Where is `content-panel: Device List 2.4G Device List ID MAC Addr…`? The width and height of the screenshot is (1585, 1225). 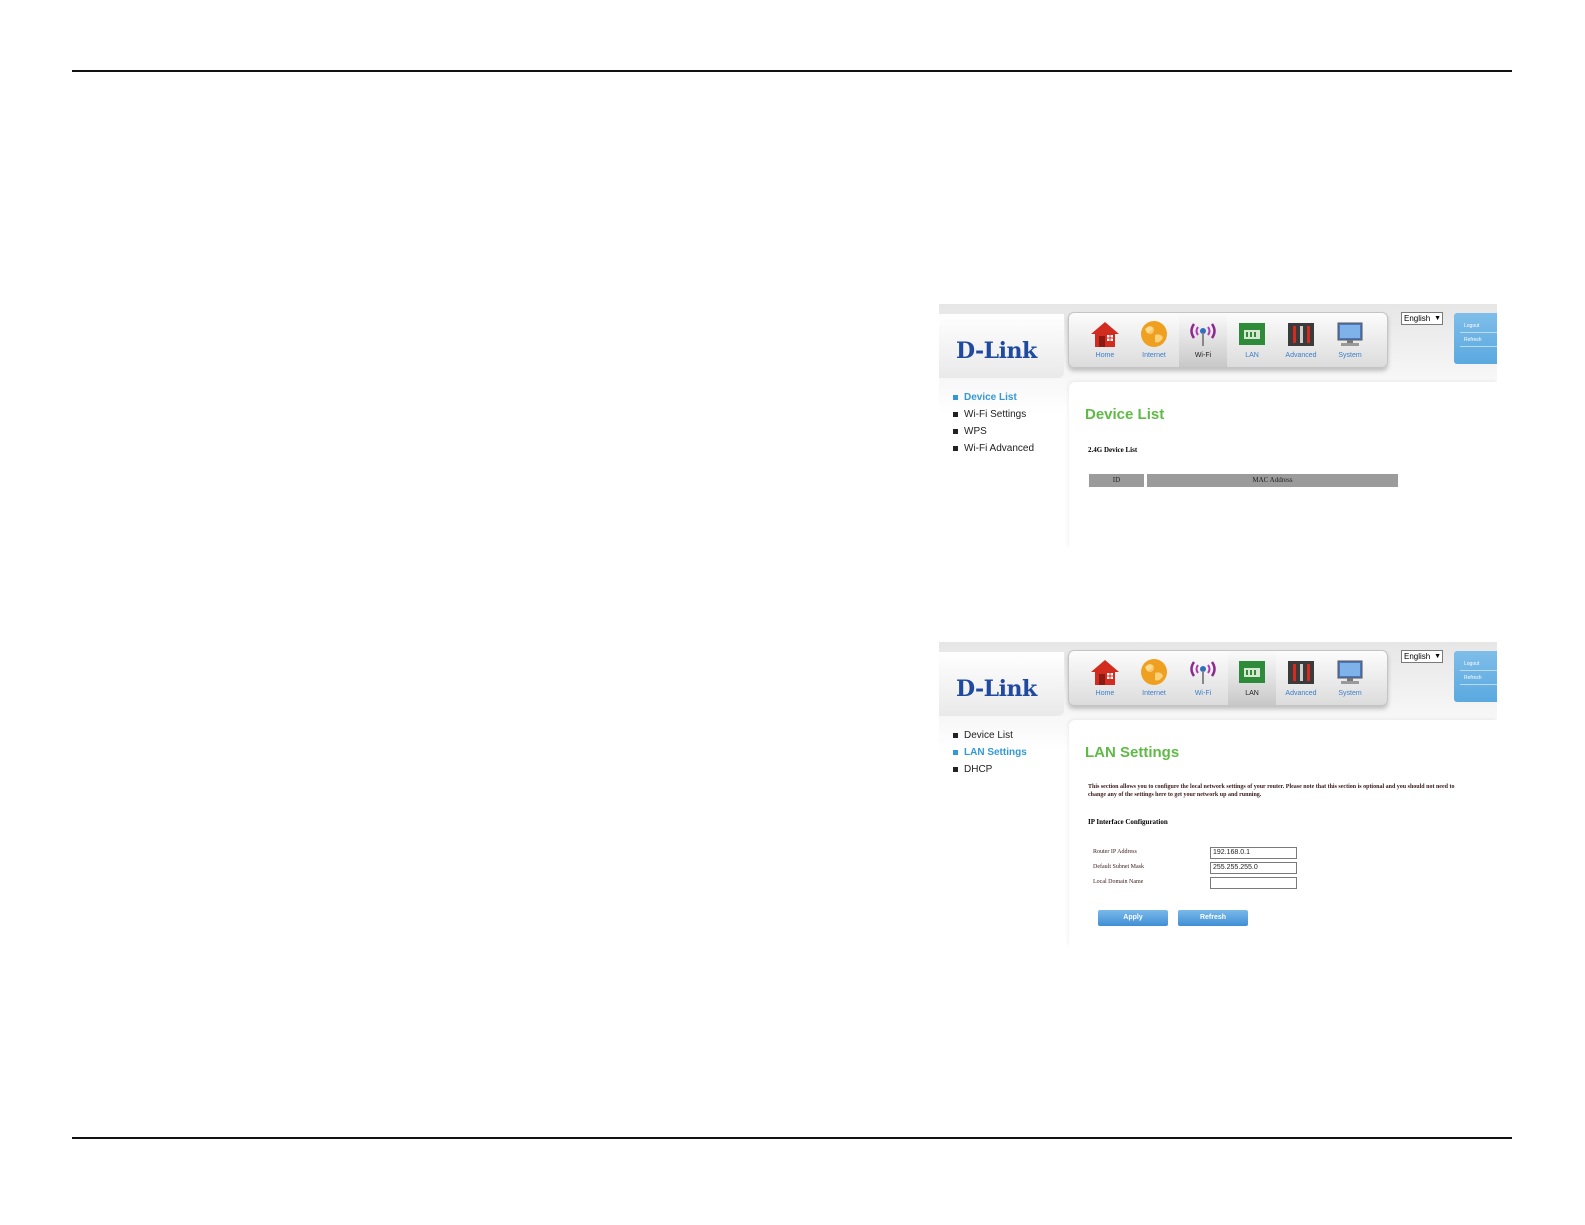
content-panel: Device List 2.4G Device List ID MAC Addr… is located at coordinates (1283, 465).